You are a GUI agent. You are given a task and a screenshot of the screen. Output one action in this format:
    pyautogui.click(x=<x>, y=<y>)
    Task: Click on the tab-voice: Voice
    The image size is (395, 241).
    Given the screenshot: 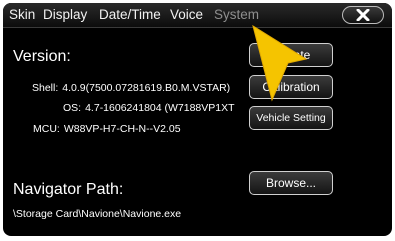 What is the action you would take?
    pyautogui.click(x=186, y=14)
    